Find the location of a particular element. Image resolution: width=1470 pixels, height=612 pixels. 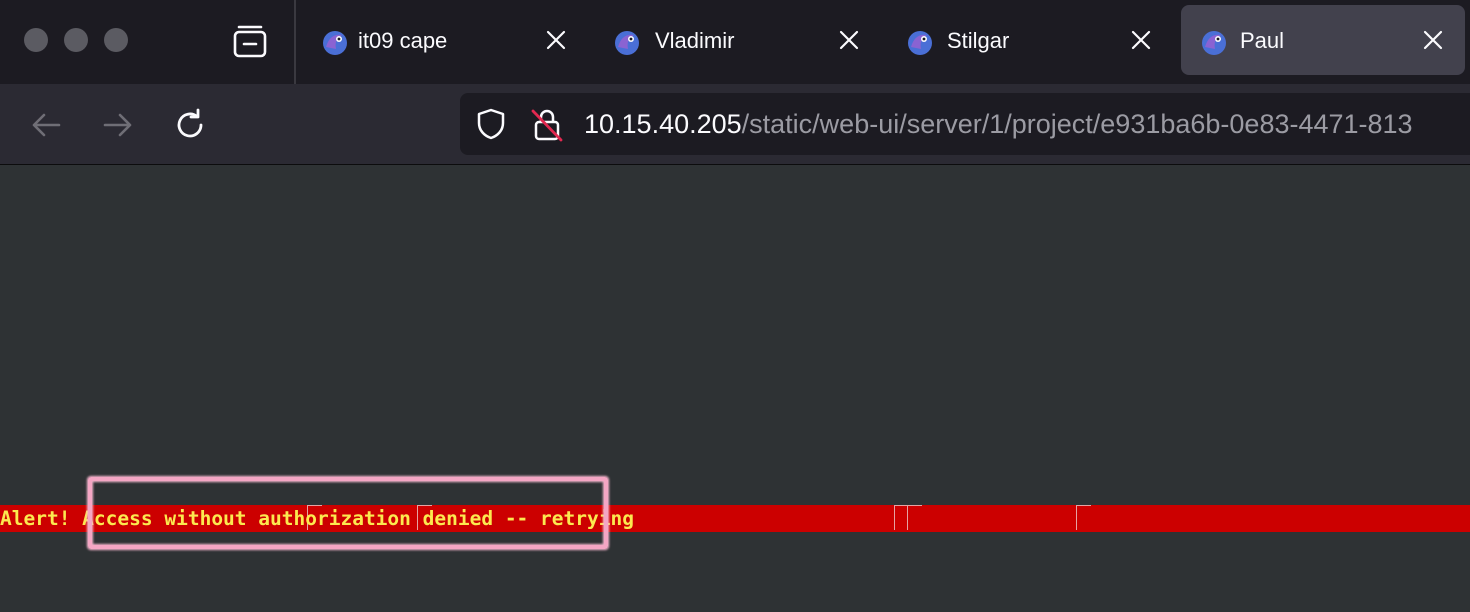

tab-strip: it09 cape Vladimir Stilgar Paul is located at coordinates (735, 42).